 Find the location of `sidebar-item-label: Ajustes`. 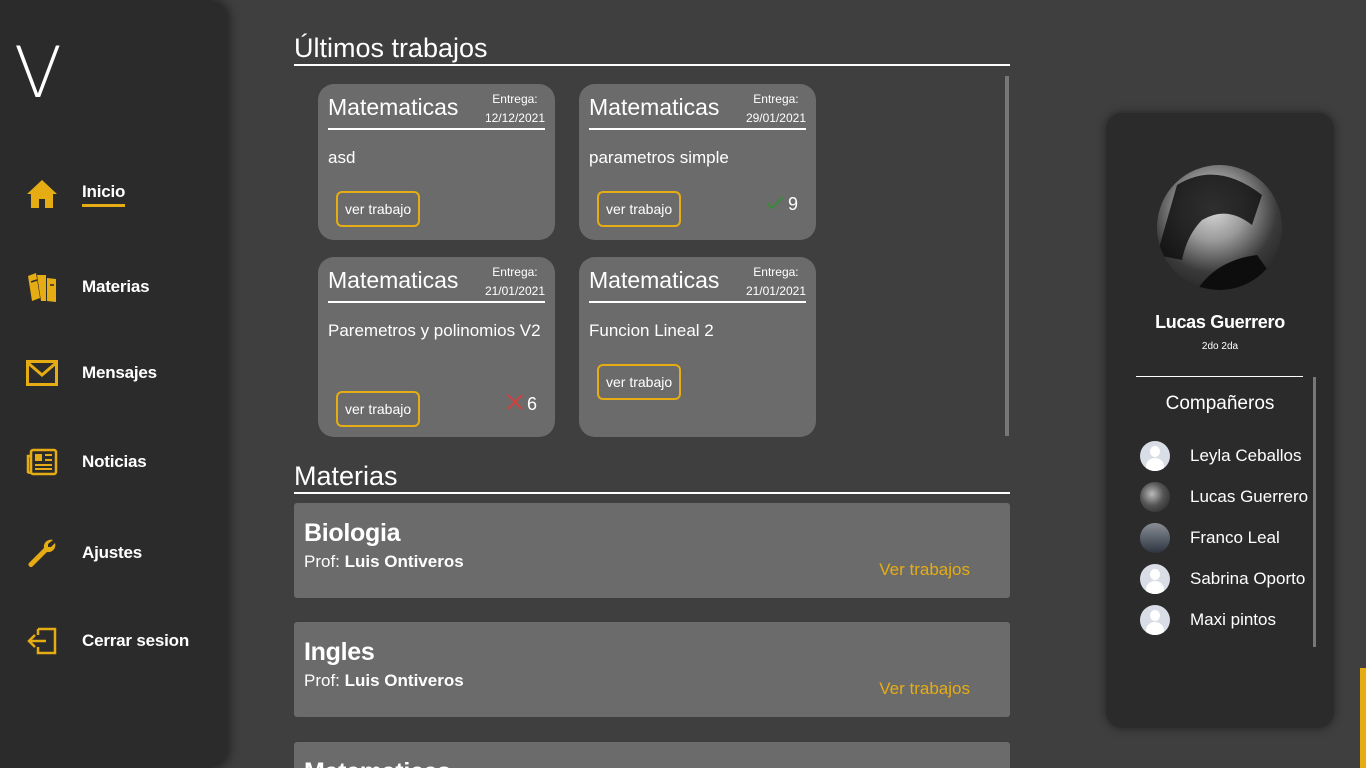

sidebar-item-label: Ajustes is located at coordinates (112, 552).